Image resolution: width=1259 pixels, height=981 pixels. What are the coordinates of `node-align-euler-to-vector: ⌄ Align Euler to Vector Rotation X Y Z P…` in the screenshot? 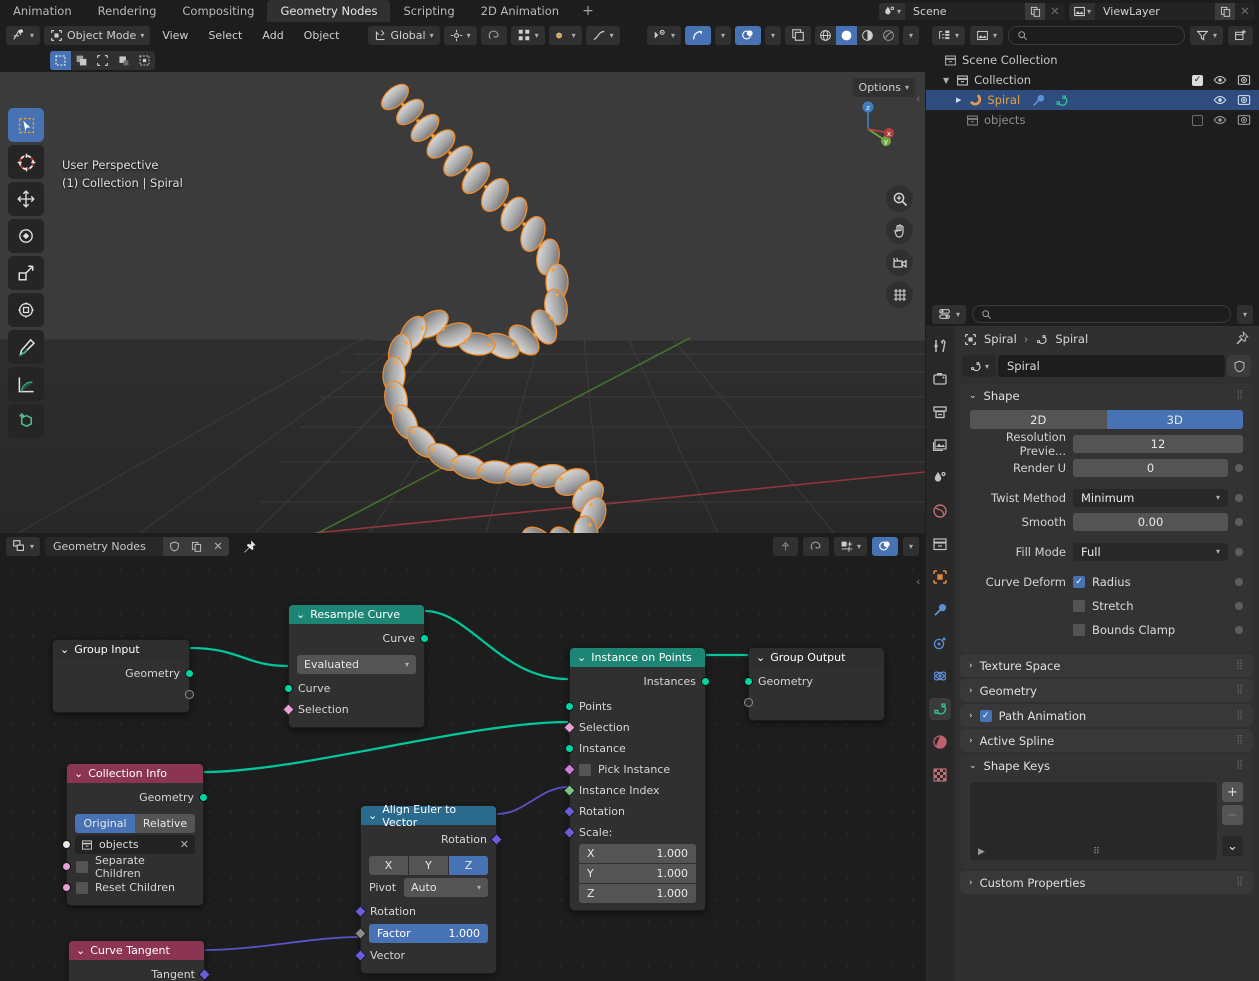 It's located at (428, 888).